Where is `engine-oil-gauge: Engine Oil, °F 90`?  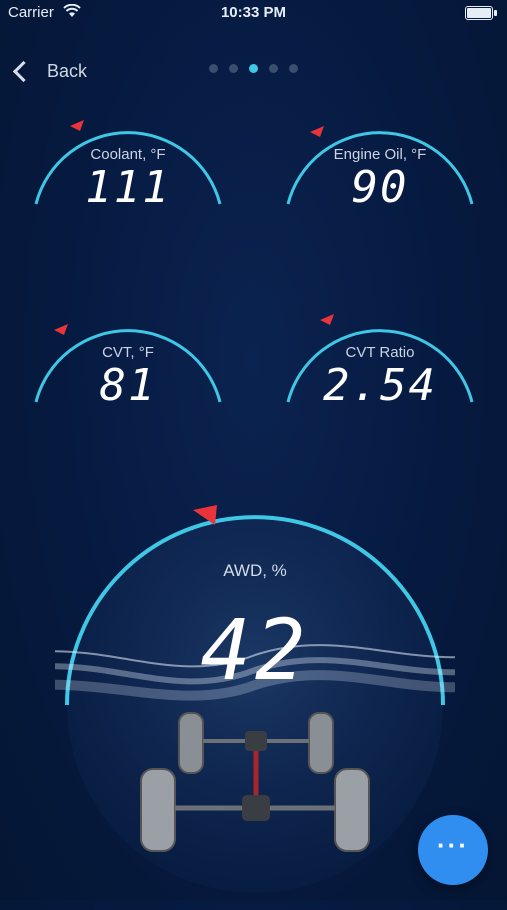
engine-oil-gauge: Engine Oil, °F 90 is located at coordinates (380, 184).